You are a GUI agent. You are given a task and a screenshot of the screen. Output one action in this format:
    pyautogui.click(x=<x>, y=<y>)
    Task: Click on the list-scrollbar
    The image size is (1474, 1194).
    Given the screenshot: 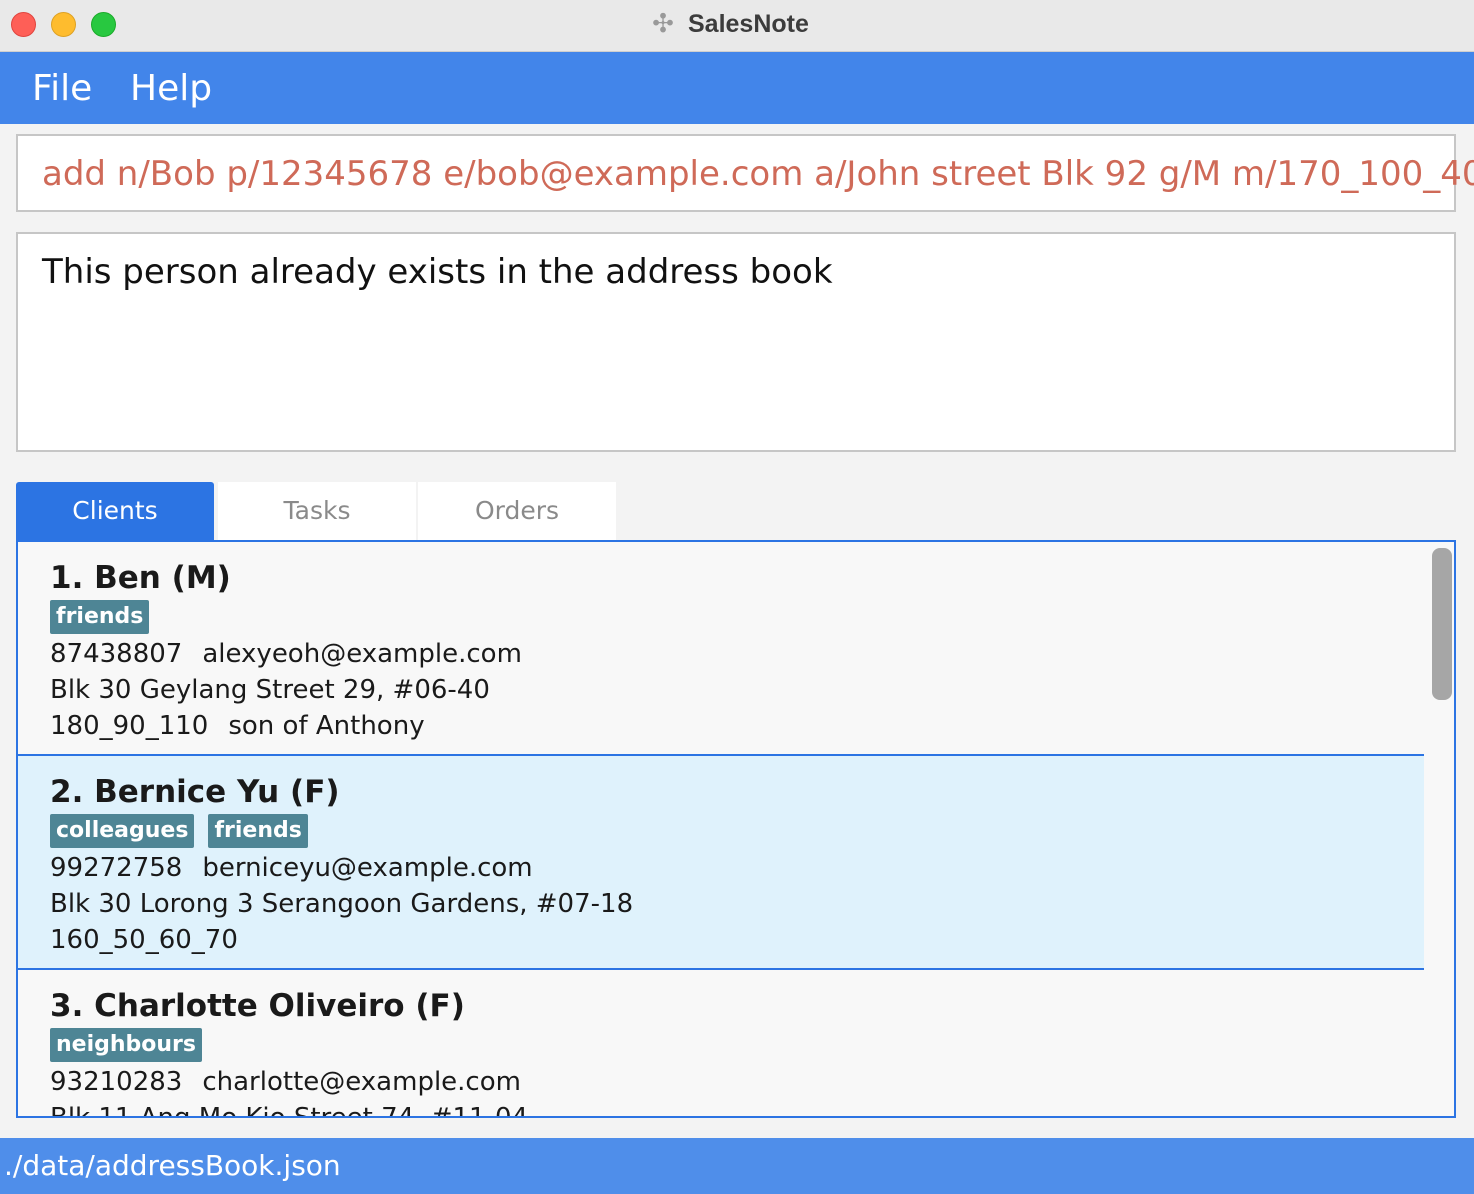 What is the action you would take?
    pyautogui.click(x=1442, y=624)
    